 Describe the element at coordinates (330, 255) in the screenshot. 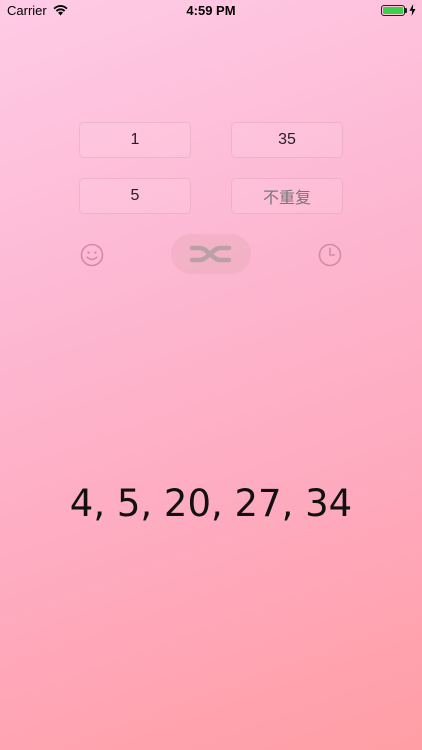

I see `clock-icon` at that location.